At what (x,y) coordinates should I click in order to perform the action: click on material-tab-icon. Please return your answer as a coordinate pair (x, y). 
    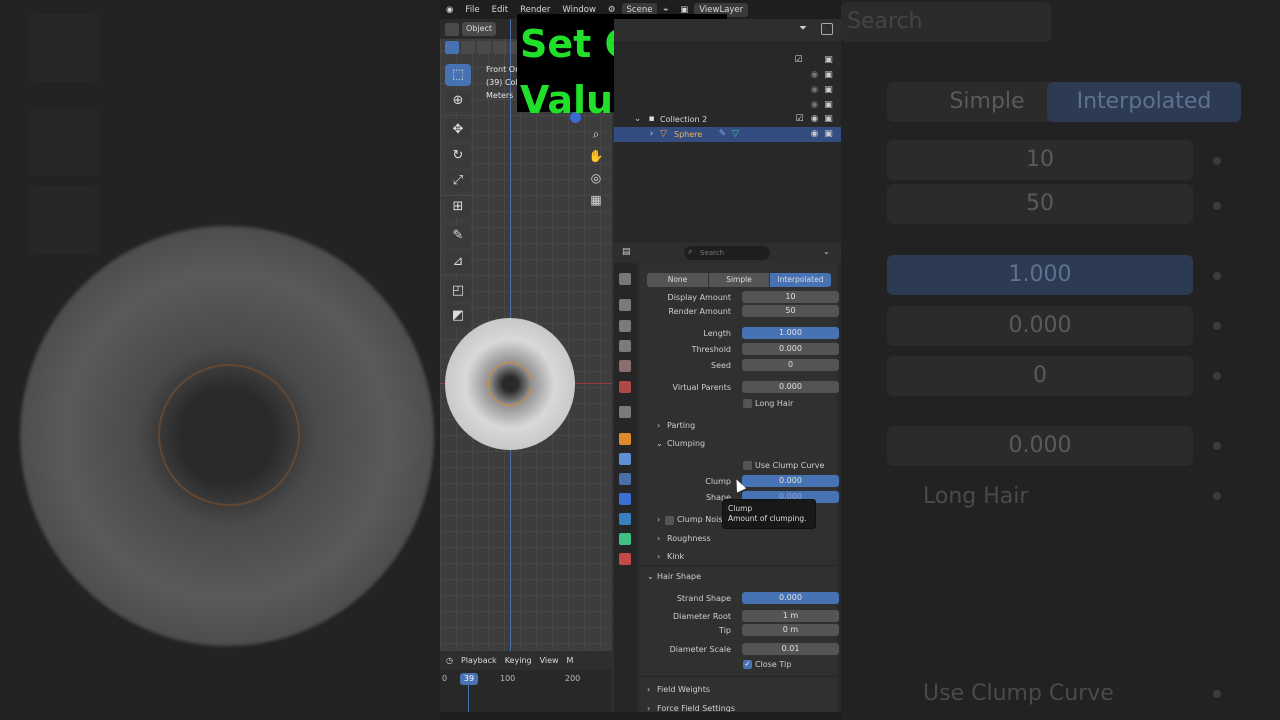
    Looking at the image, I should click on (625, 559).